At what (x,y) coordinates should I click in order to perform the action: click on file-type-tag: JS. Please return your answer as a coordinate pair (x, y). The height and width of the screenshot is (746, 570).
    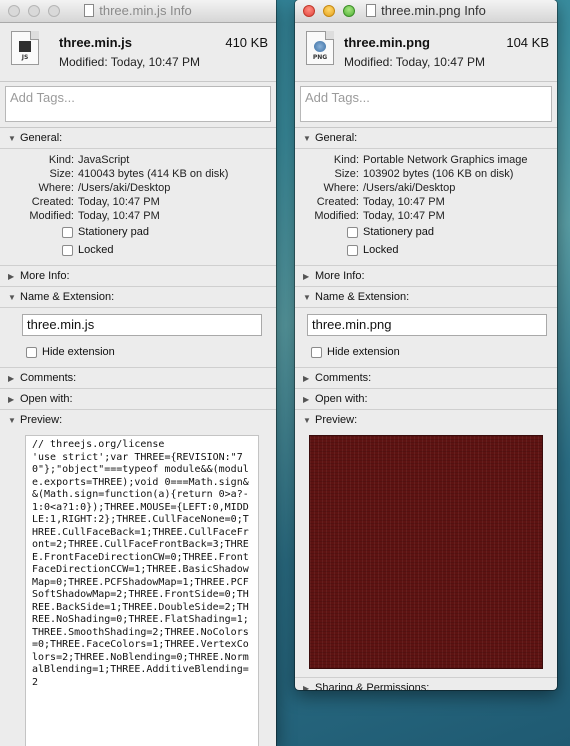
    Looking at the image, I should click on (25, 57).